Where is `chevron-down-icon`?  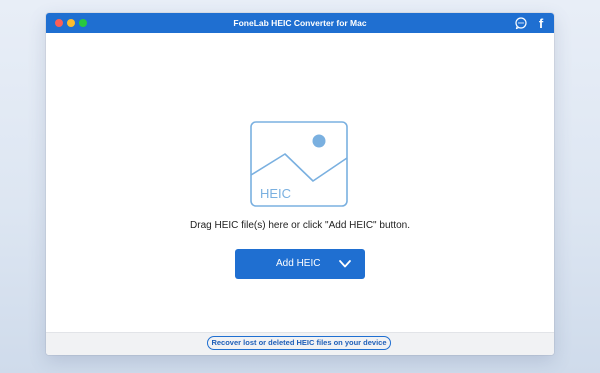
chevron-down-icon is located at coordinates (345, 264).